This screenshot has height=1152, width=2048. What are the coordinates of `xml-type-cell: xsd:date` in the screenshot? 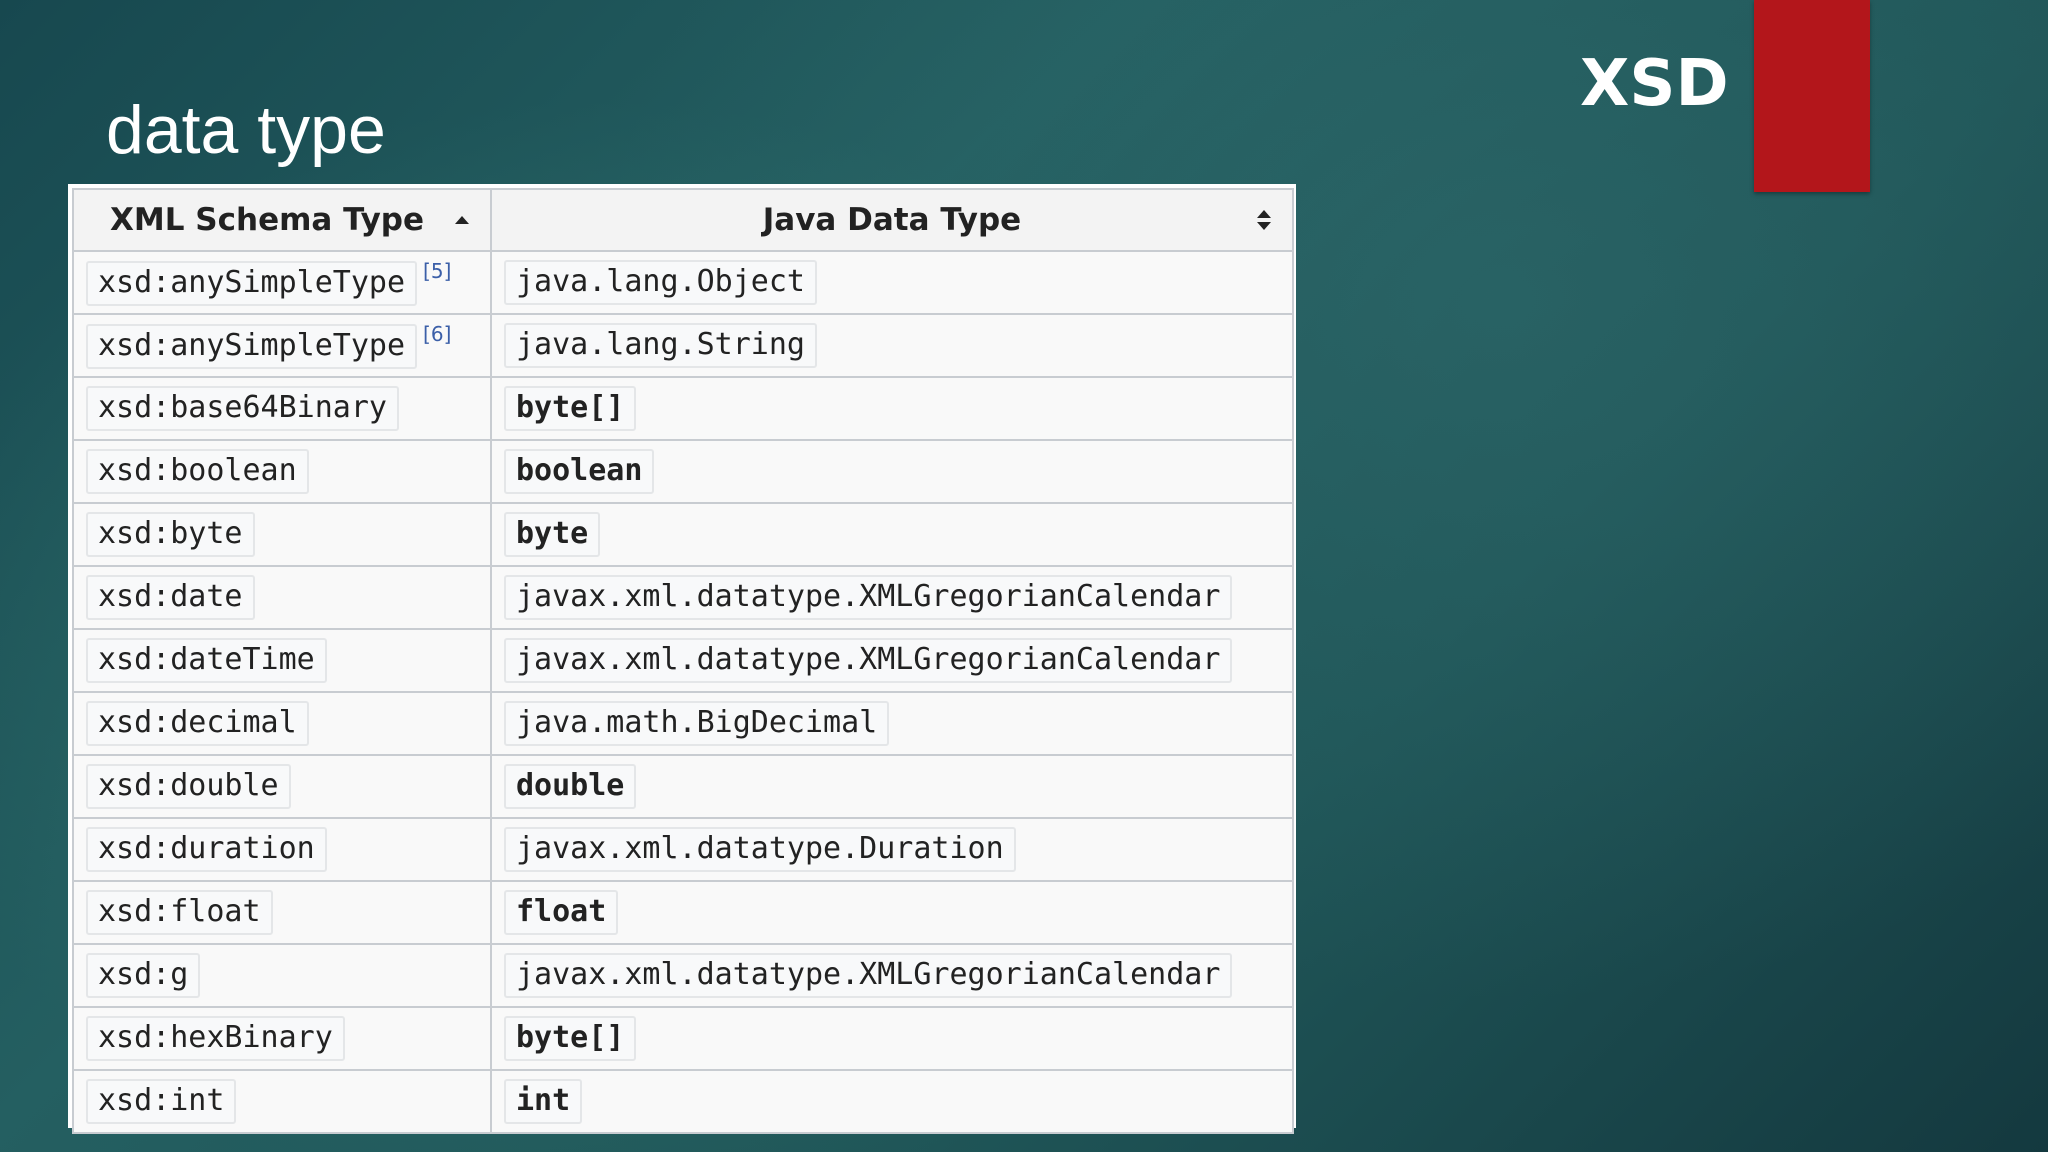 It's located at (282, 597).